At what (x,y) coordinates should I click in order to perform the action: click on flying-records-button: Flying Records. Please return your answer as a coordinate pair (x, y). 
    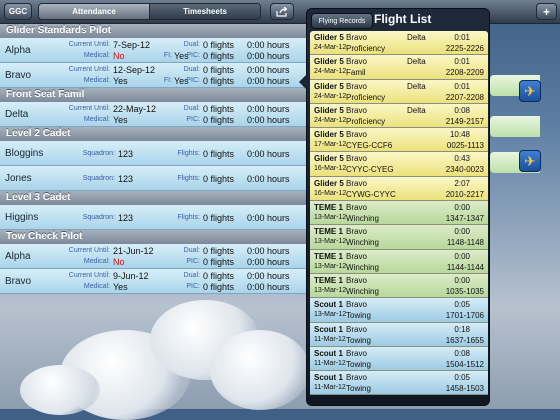
    Looking at the image, I should click on (342, 21).